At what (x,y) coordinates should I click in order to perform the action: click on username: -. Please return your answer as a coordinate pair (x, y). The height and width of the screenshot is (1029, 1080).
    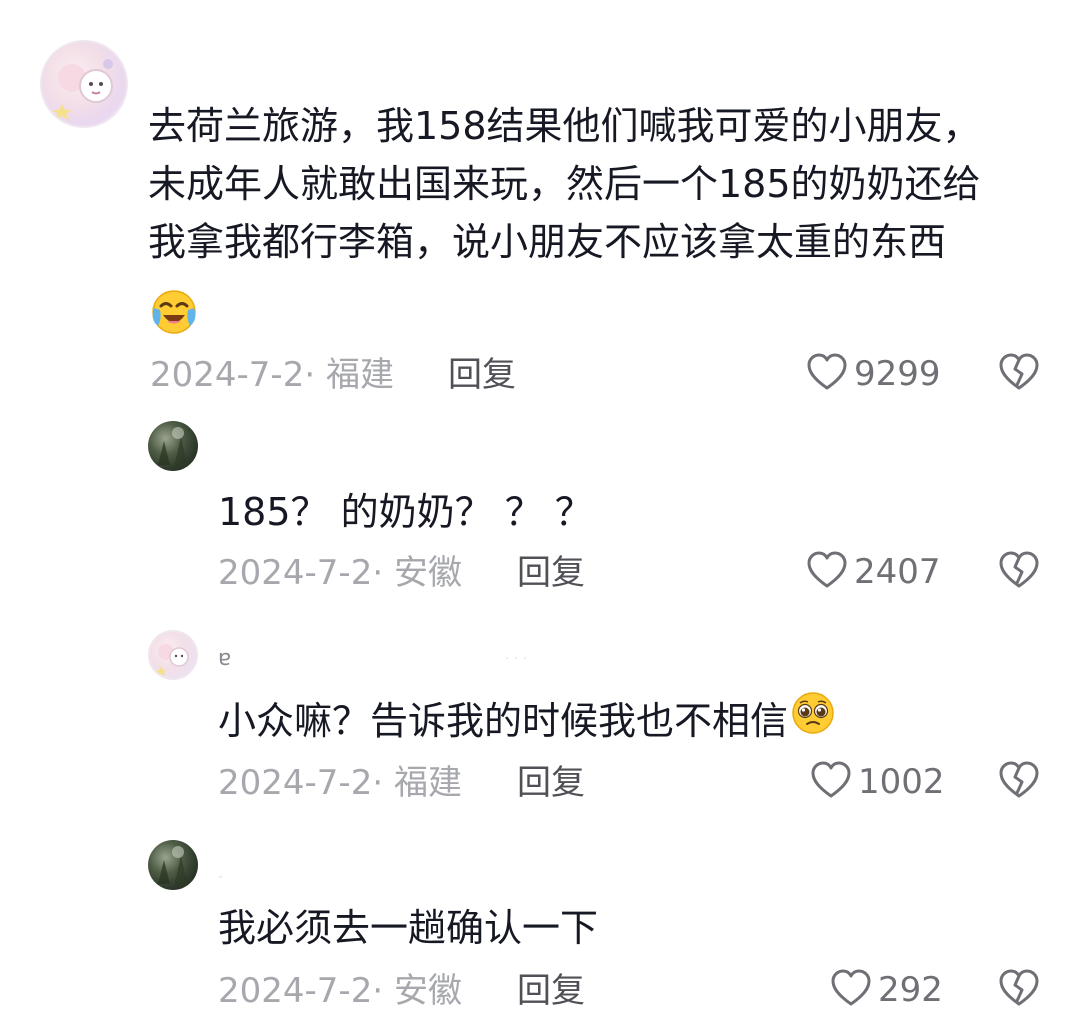
    Looking at the image, I should click on (221, 877).